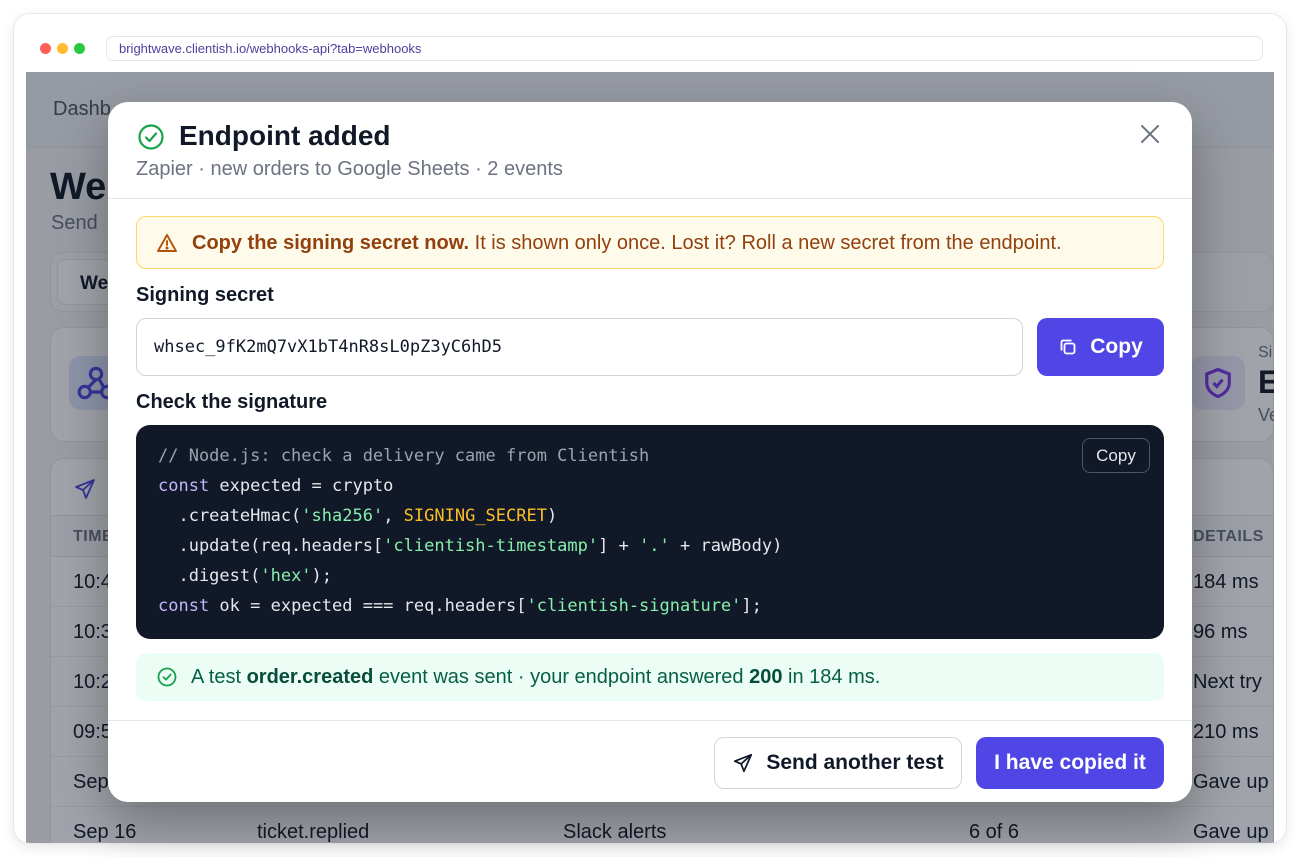 Image resolution: width=1300 pixels, height=857 pixels. I want to click on copy-secret-label: Copy, so click(1116, 346).